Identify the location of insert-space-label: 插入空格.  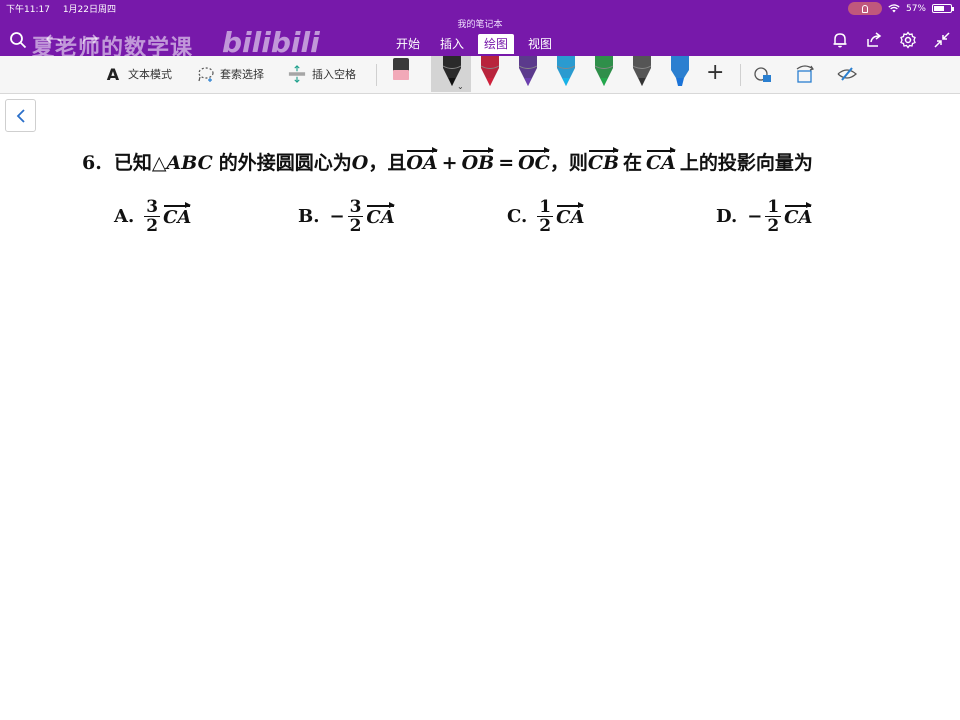
(334, 74).